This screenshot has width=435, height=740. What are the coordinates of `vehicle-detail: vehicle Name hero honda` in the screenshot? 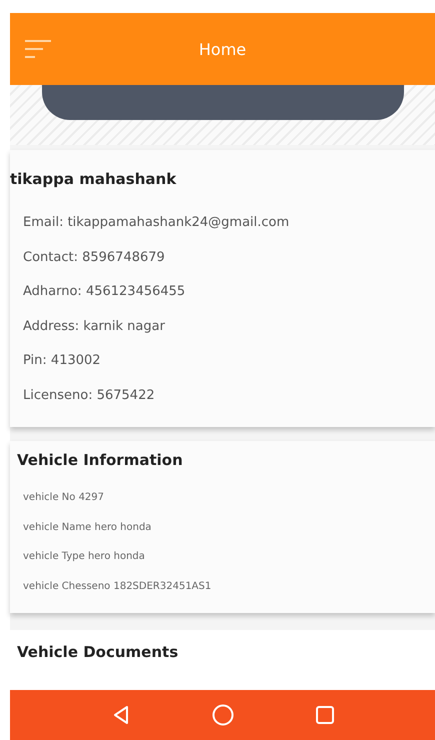 It's located at (87, 527).